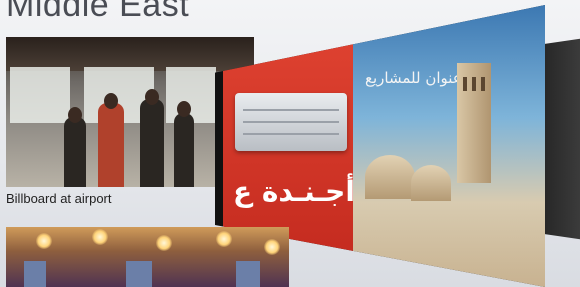 The width and height of the screenshot is (580, 287). I want to click on window, so click(40, 95).